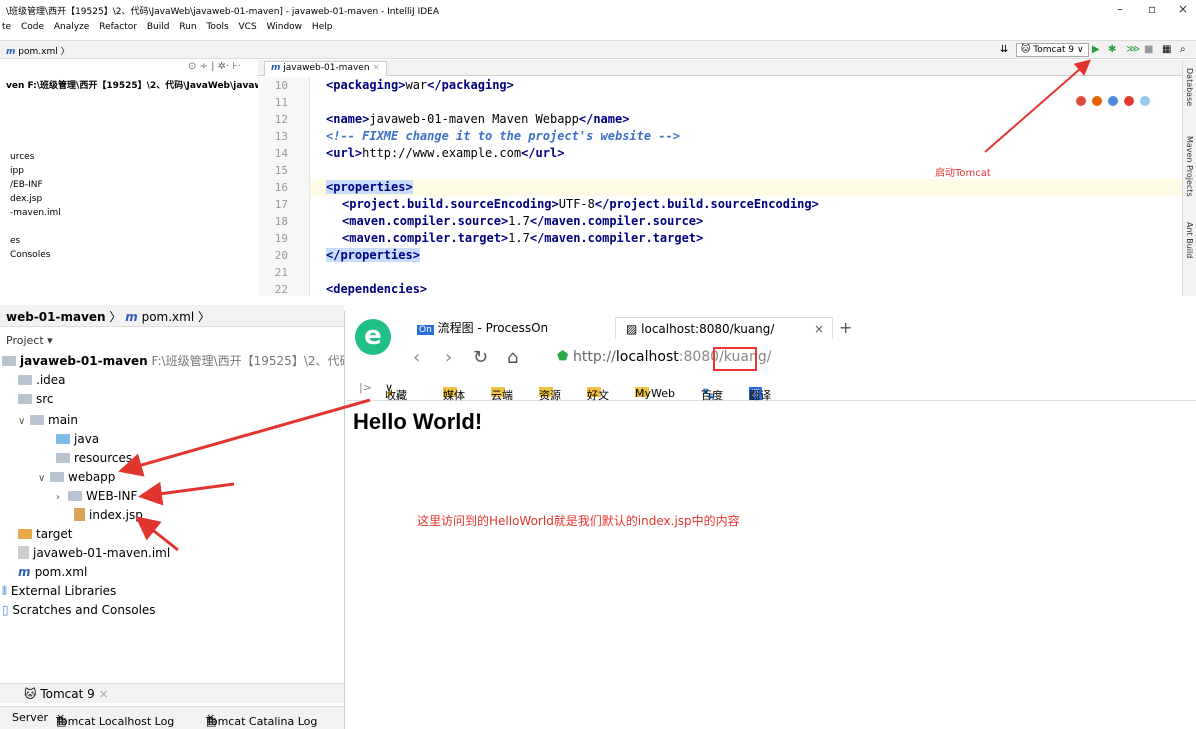 The height and width of the screenshot is (729, 1196). I want to click on line-number: 21, so click(281, 272).